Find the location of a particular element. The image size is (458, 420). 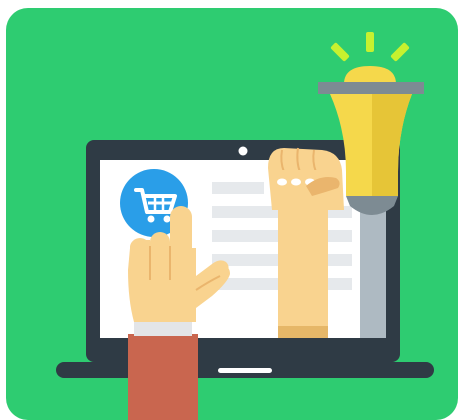

light-ray is located at coordinates (370, 42).